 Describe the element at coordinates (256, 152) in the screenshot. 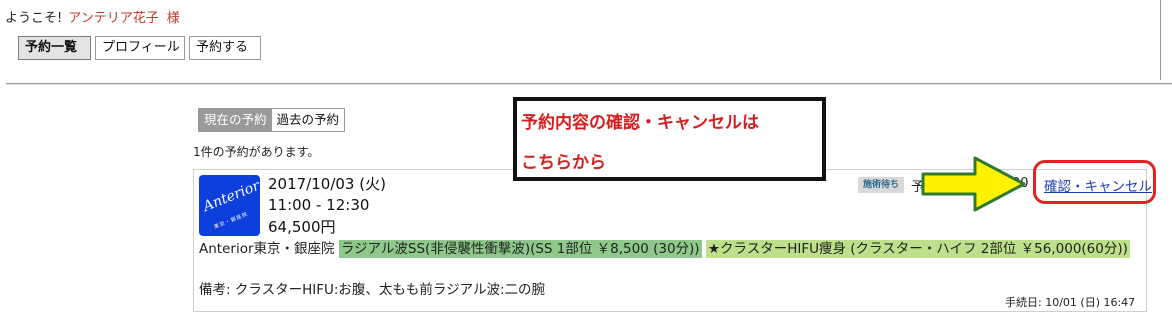

I see `reservation-count: 1件の予約があります。` at that location.